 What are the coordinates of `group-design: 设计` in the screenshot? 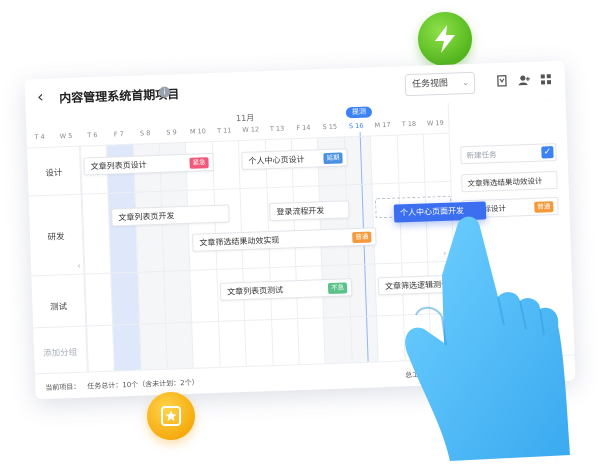 It's located at (54, 173).